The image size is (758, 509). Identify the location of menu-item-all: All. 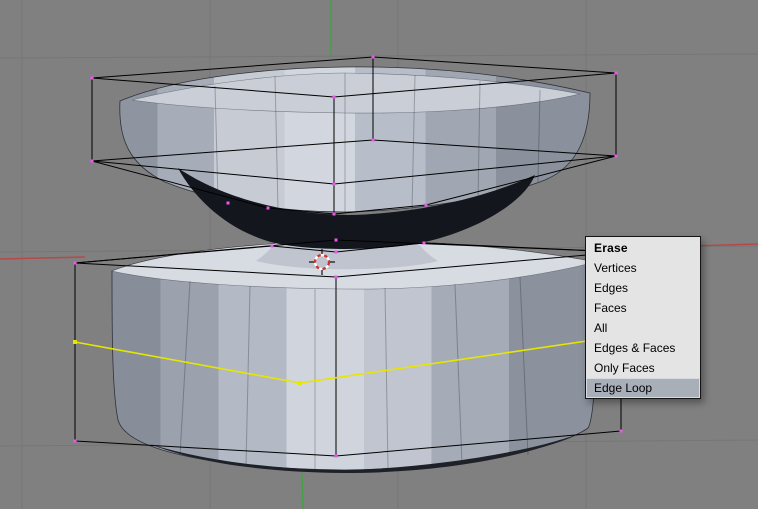
(643, 328).